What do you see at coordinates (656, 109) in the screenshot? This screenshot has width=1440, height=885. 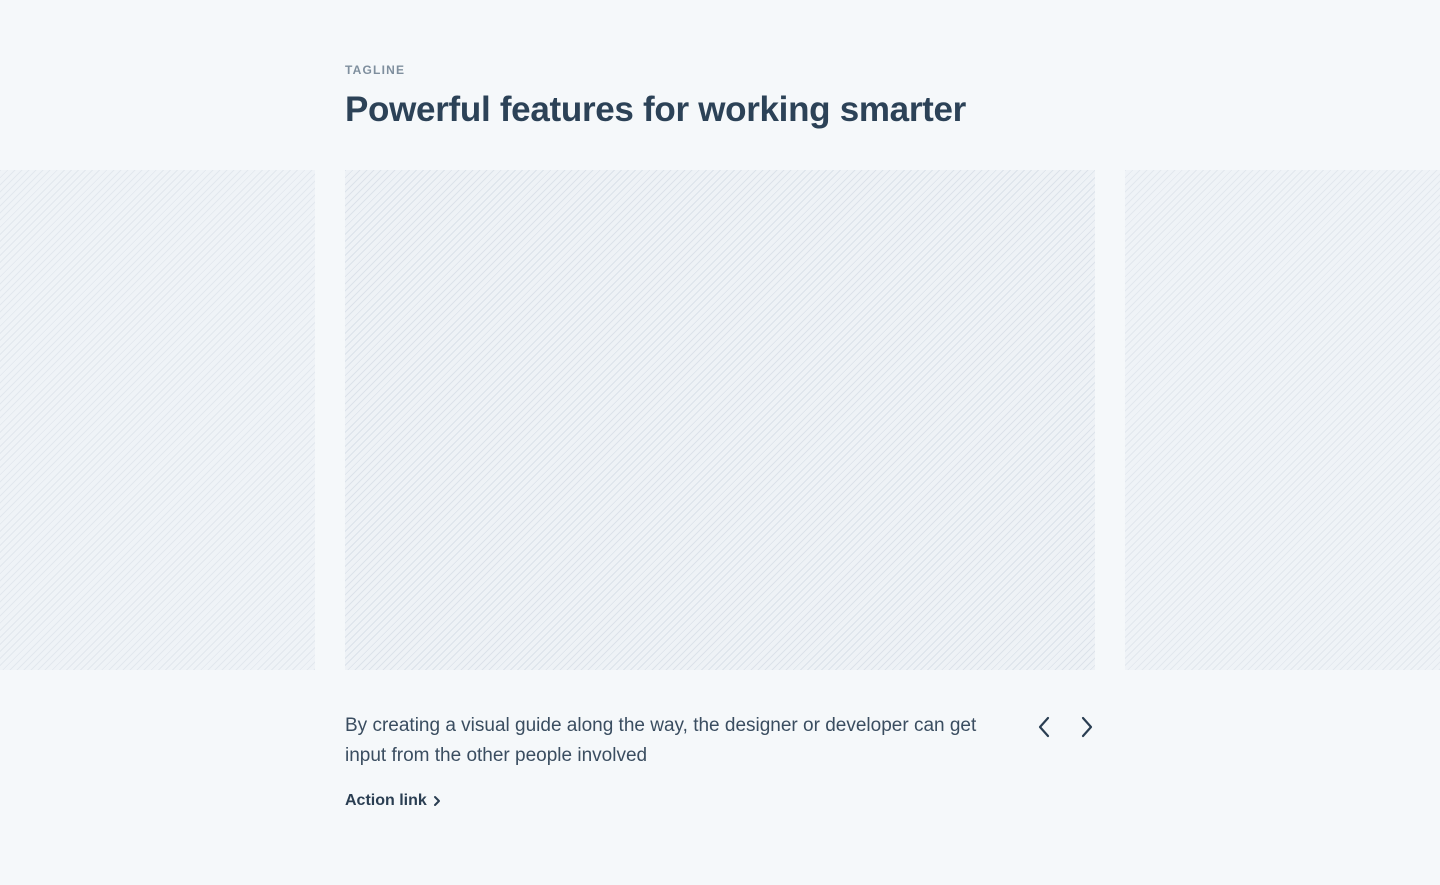 I see `page-title: Powerful features for working smarter` at bounding box center [656, 109].